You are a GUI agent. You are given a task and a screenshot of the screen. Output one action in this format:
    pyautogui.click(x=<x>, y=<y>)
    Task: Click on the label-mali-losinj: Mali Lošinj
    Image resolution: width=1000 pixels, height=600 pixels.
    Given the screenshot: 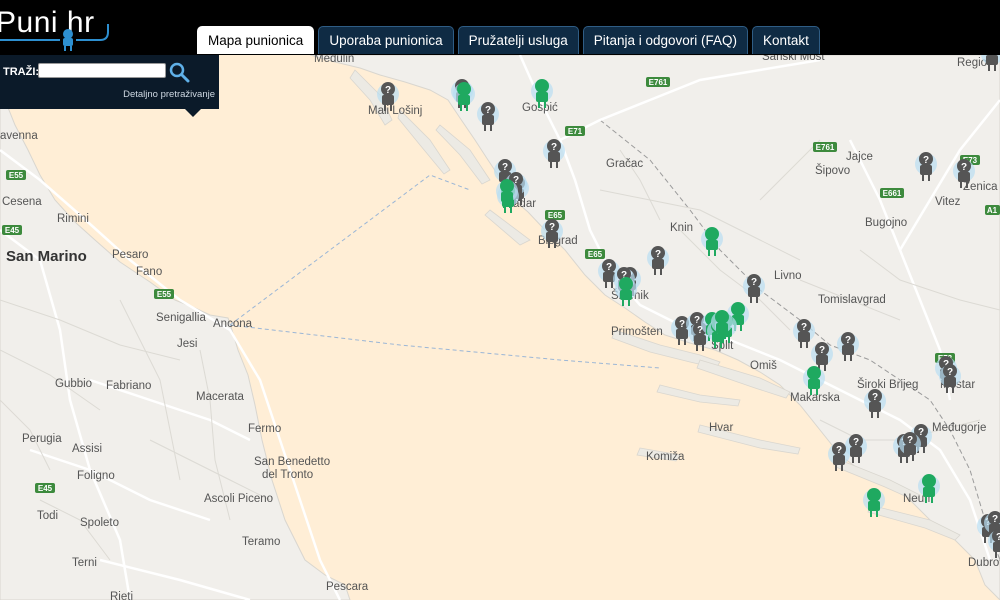 What is the action you would take?
    pyautogui.click(x=395, y=111)
    